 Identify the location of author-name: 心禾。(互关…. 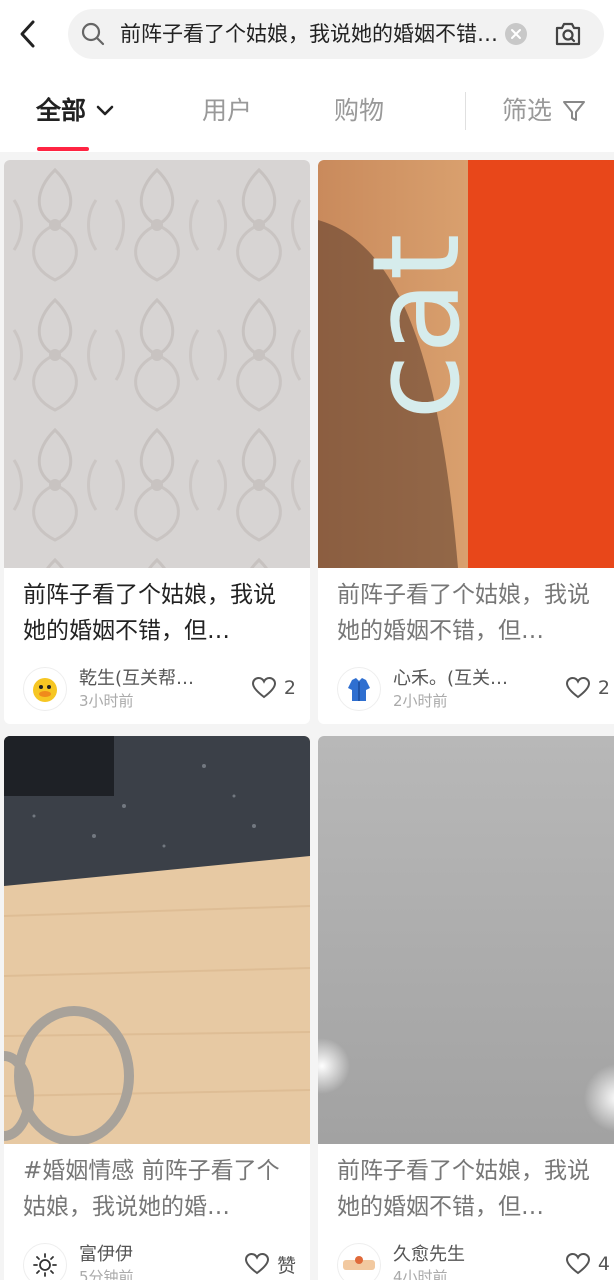
(468, 679).